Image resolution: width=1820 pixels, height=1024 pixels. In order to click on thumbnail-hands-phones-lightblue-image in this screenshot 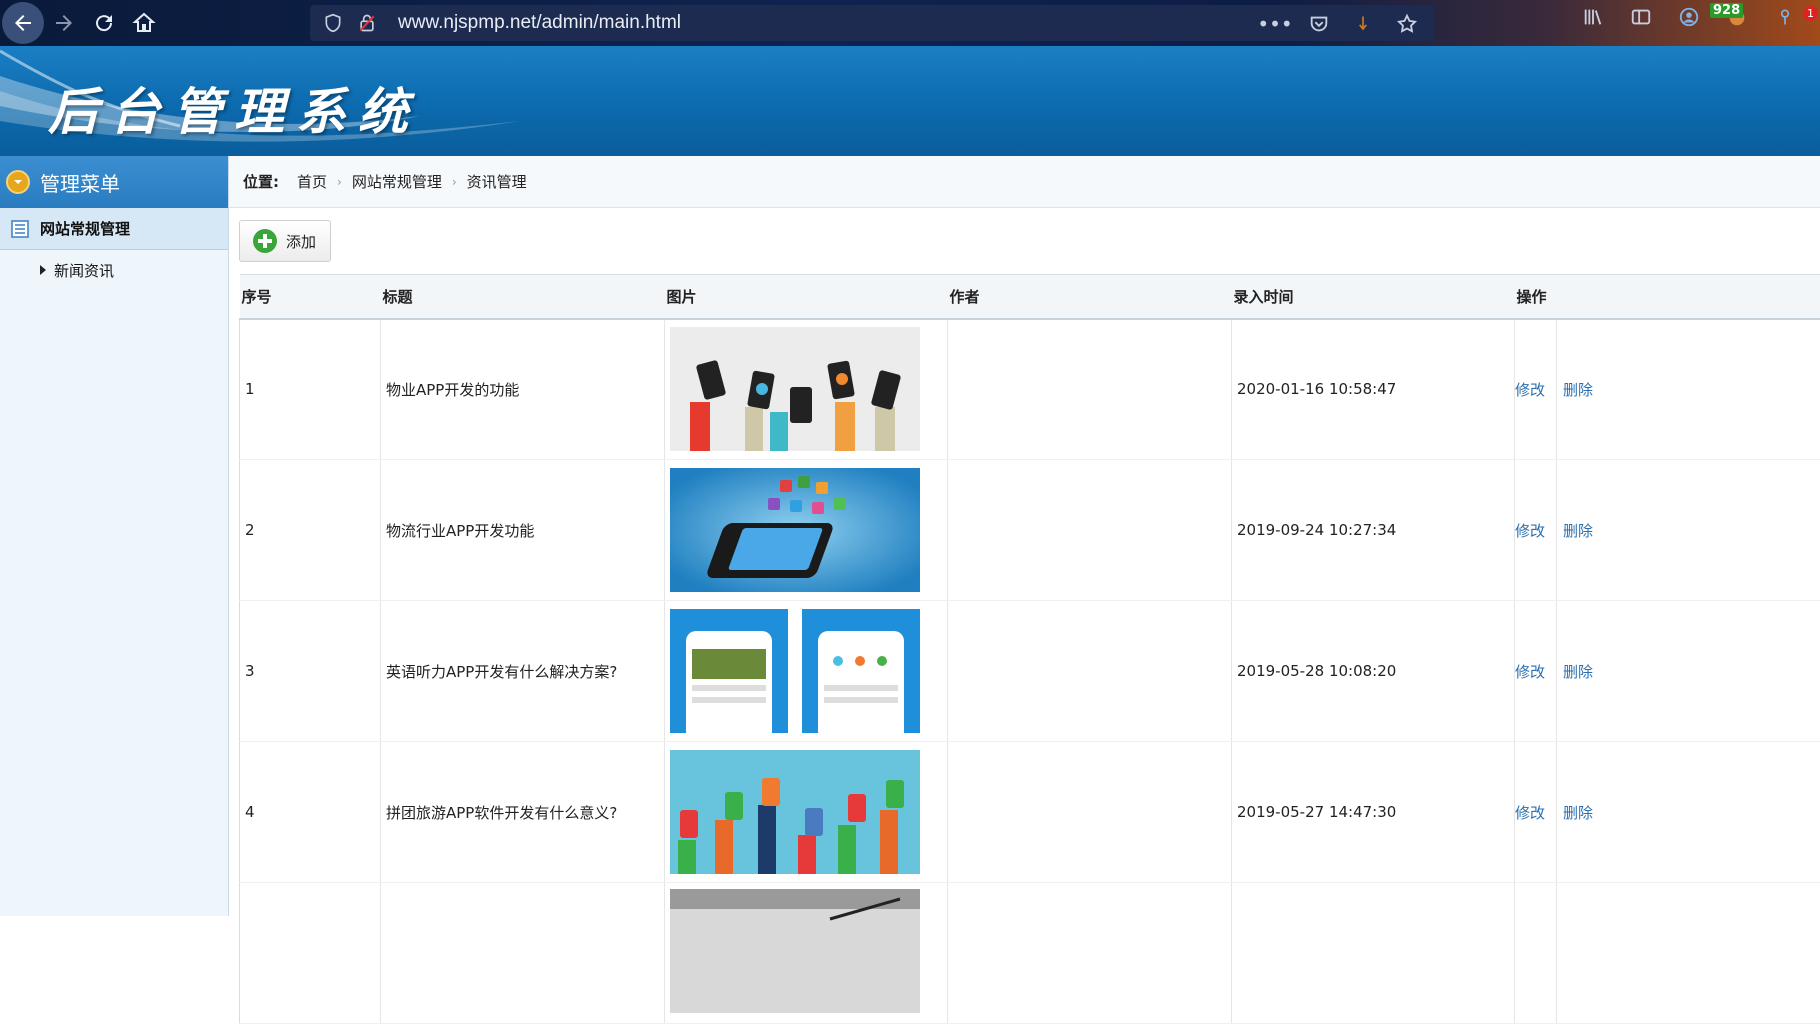, I will do `click(795, 812)`.